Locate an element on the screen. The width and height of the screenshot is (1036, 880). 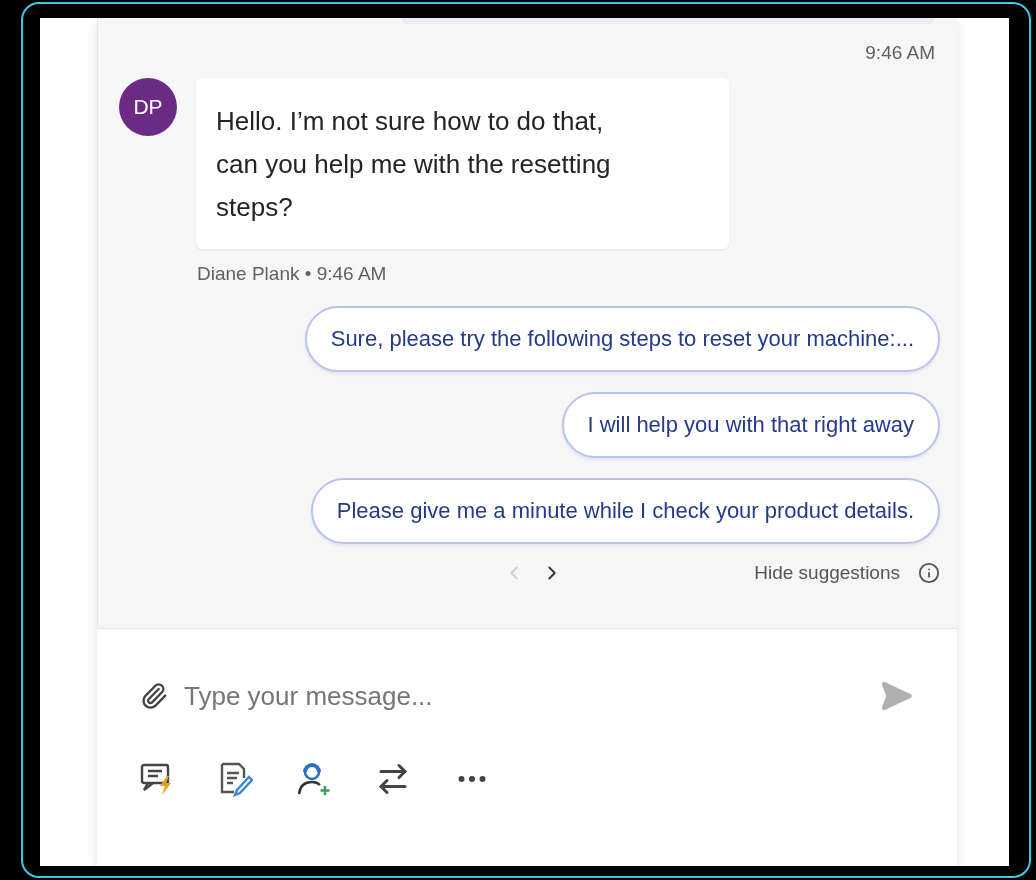
note-pencil-icon is located at coordinates (236, 779).